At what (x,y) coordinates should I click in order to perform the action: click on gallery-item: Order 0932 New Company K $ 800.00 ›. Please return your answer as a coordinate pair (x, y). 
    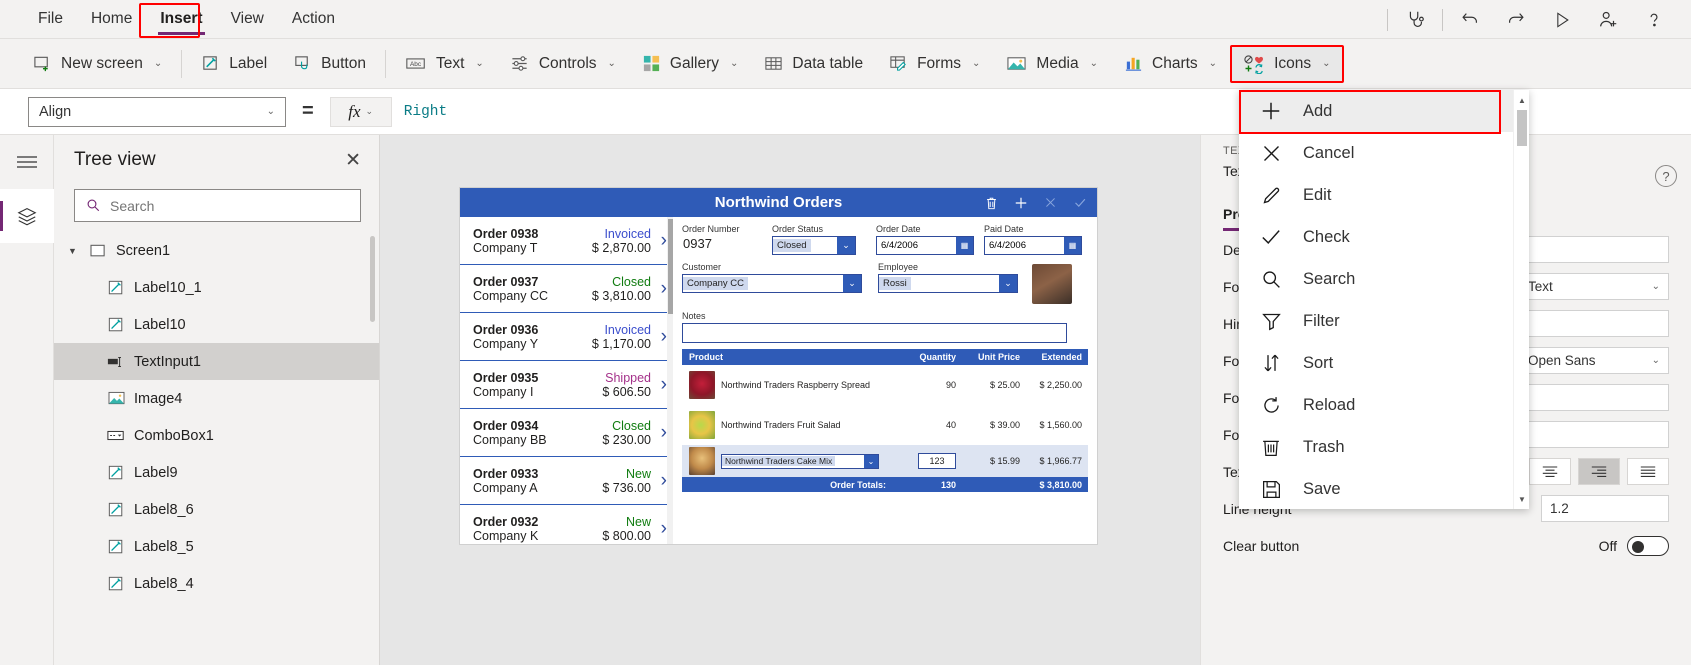
    Looking at the image, I should click on (566, 524).